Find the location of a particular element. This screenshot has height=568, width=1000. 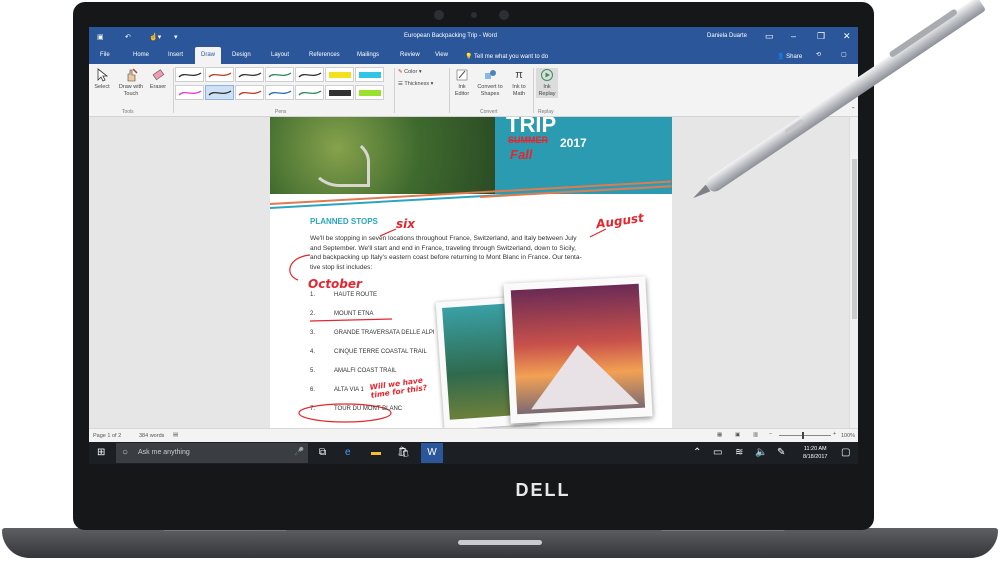

user-name: Daniela Duarte is located at coordinates (727, 36).